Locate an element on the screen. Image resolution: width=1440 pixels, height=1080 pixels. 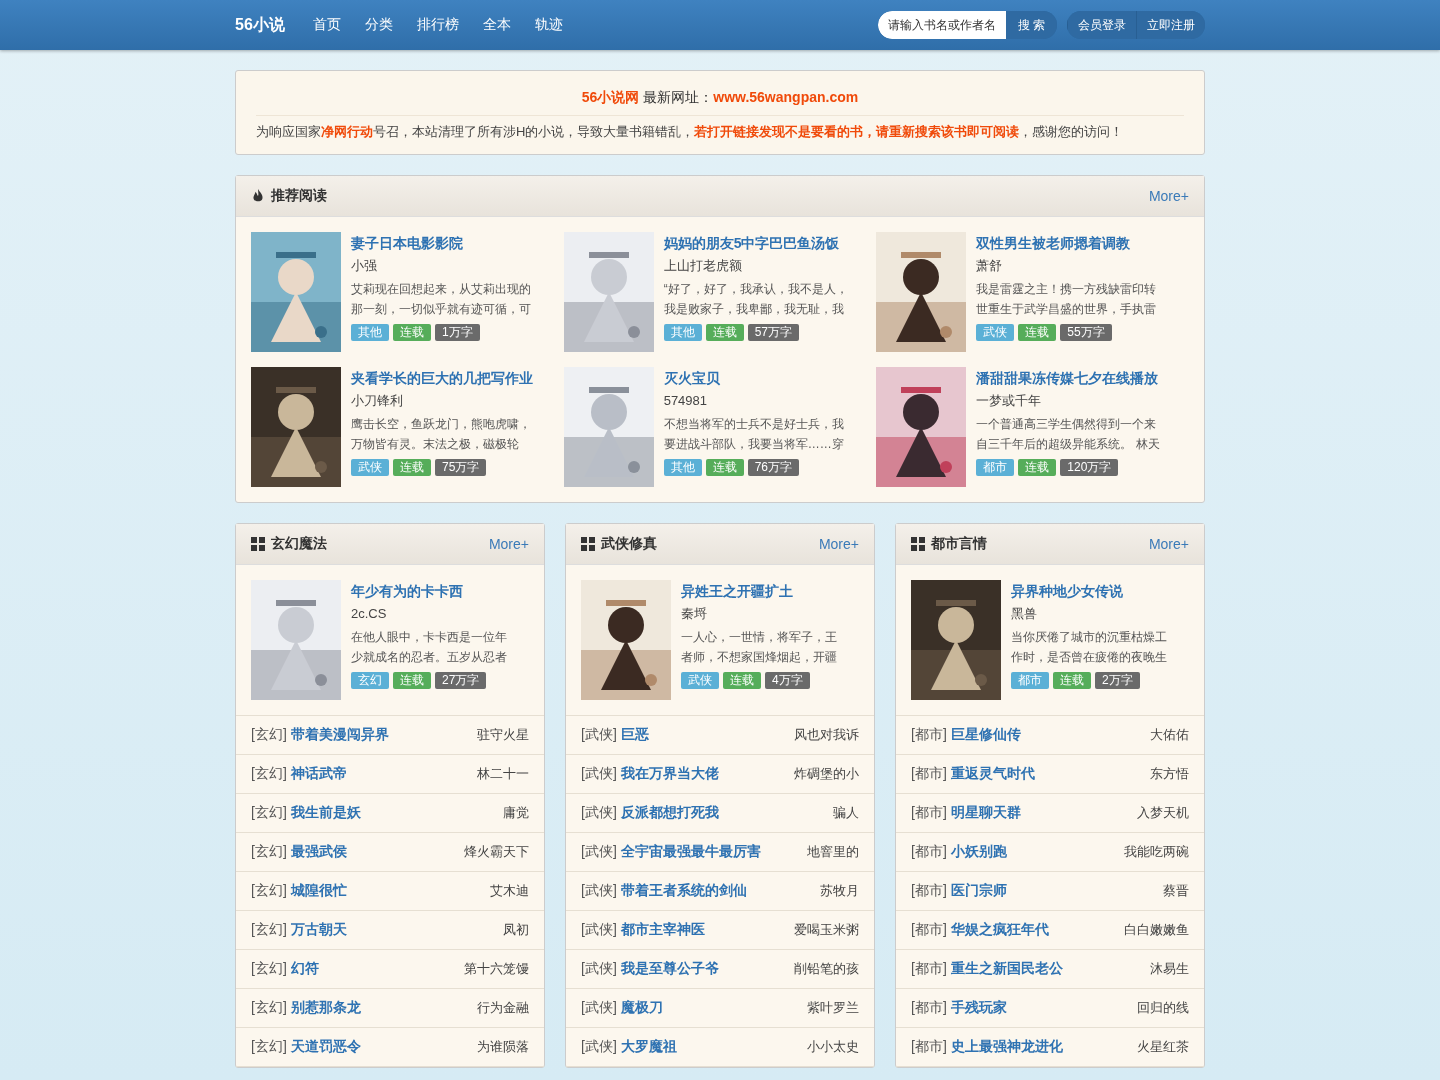
book-link: 小妖别跑 is located at coordinates (978, 852).